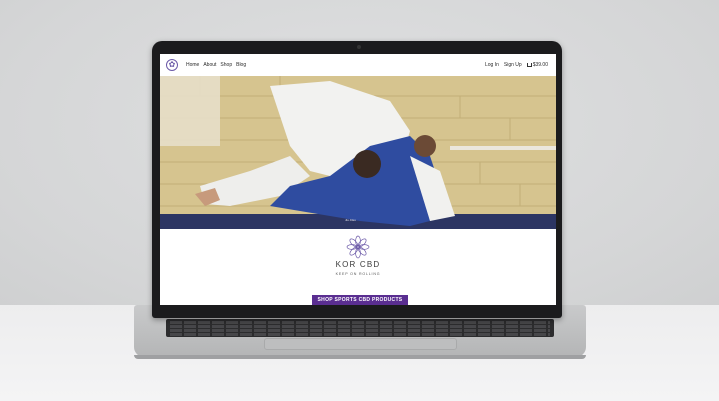  What do you see at coordinates (492, 65) in the screenshot?
I see `login-link: Log In` at bounding box center [492, 65].